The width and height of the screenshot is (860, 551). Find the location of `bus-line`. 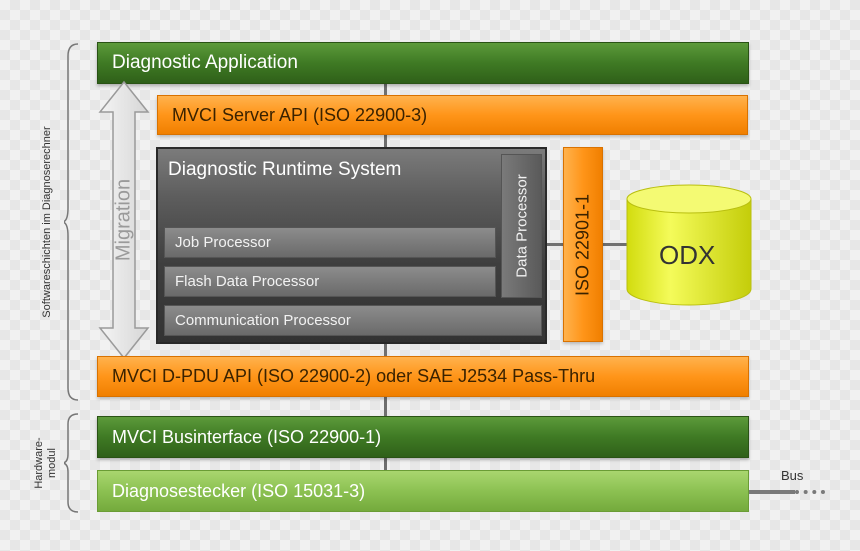

bus-line is located at coordinates (772, 492).